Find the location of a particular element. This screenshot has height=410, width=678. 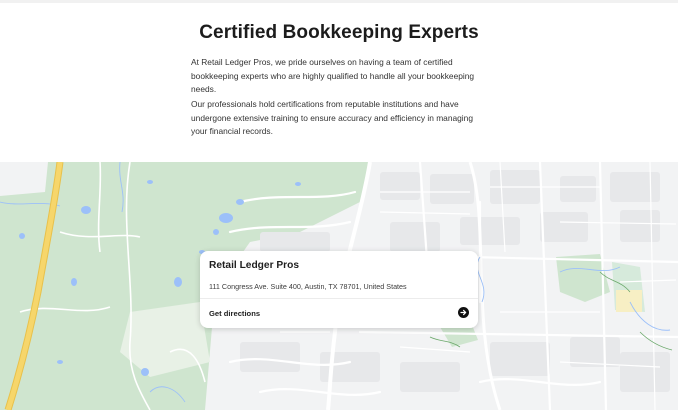

arrow-right-circle-icon is located at coordinates (463, 312).